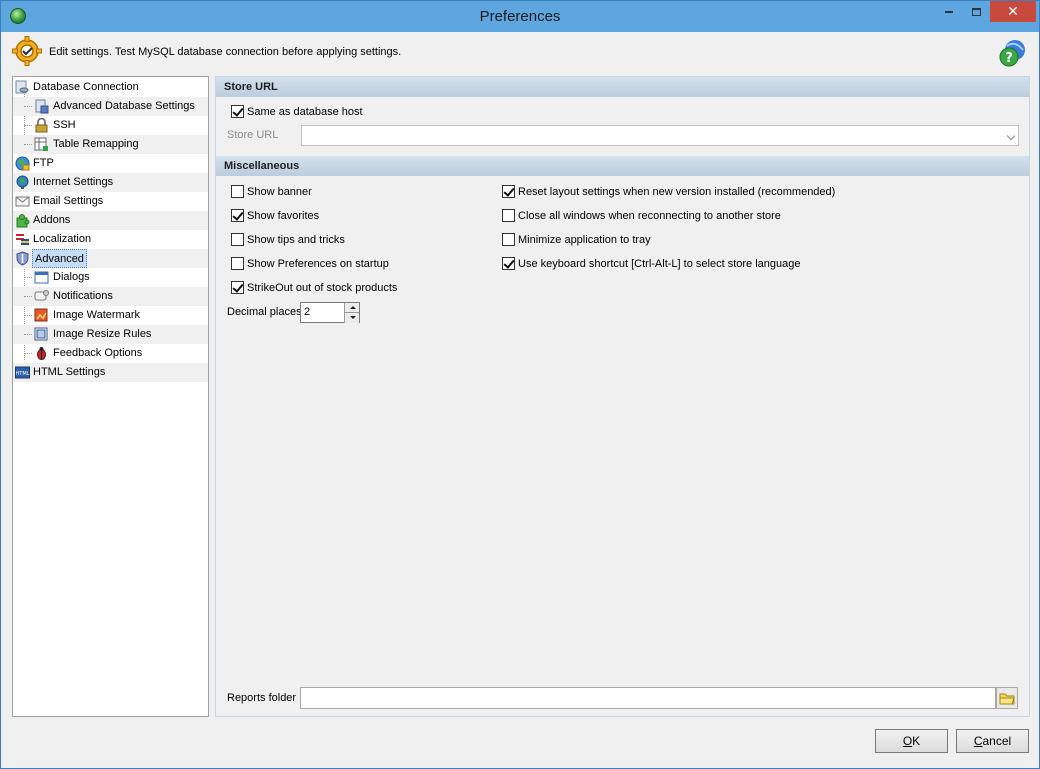 Image resolution: width=1040 pixels, height=769 pixels. I want to click on tree-item-email-settings: Email Settings, so click(110, 201).